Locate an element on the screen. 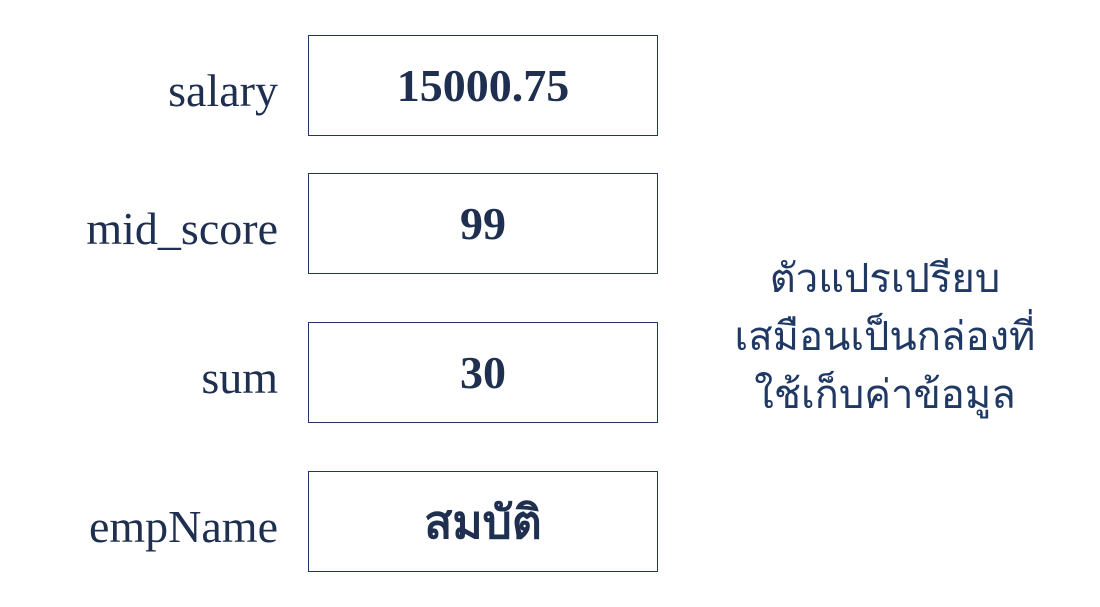 Image resolution: width=1100 pixels, height=607 pixels. caption-line-2: เสมือนเป็นกล่องที่ is located at coordinates (885, 337).